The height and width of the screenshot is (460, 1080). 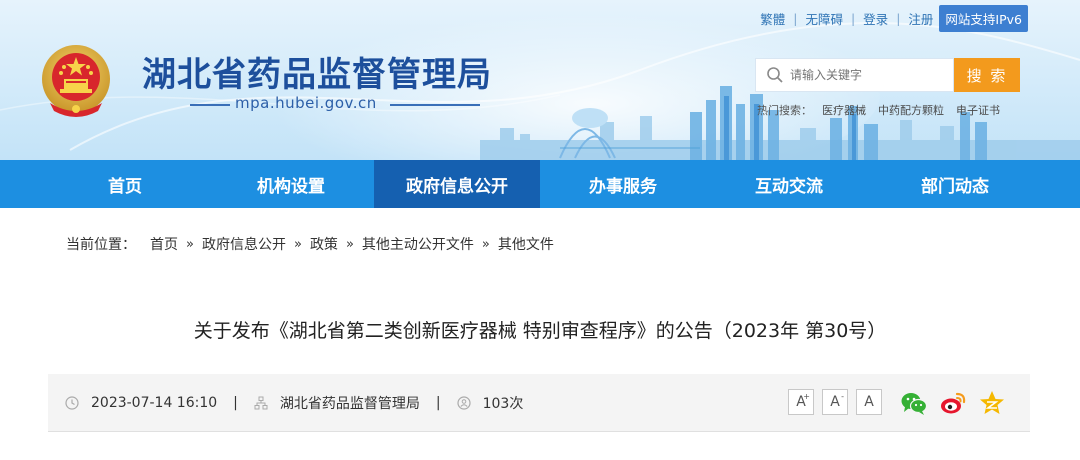 I want to click on breadcrumb-item: 其他文件, so click(x=526, y=244).